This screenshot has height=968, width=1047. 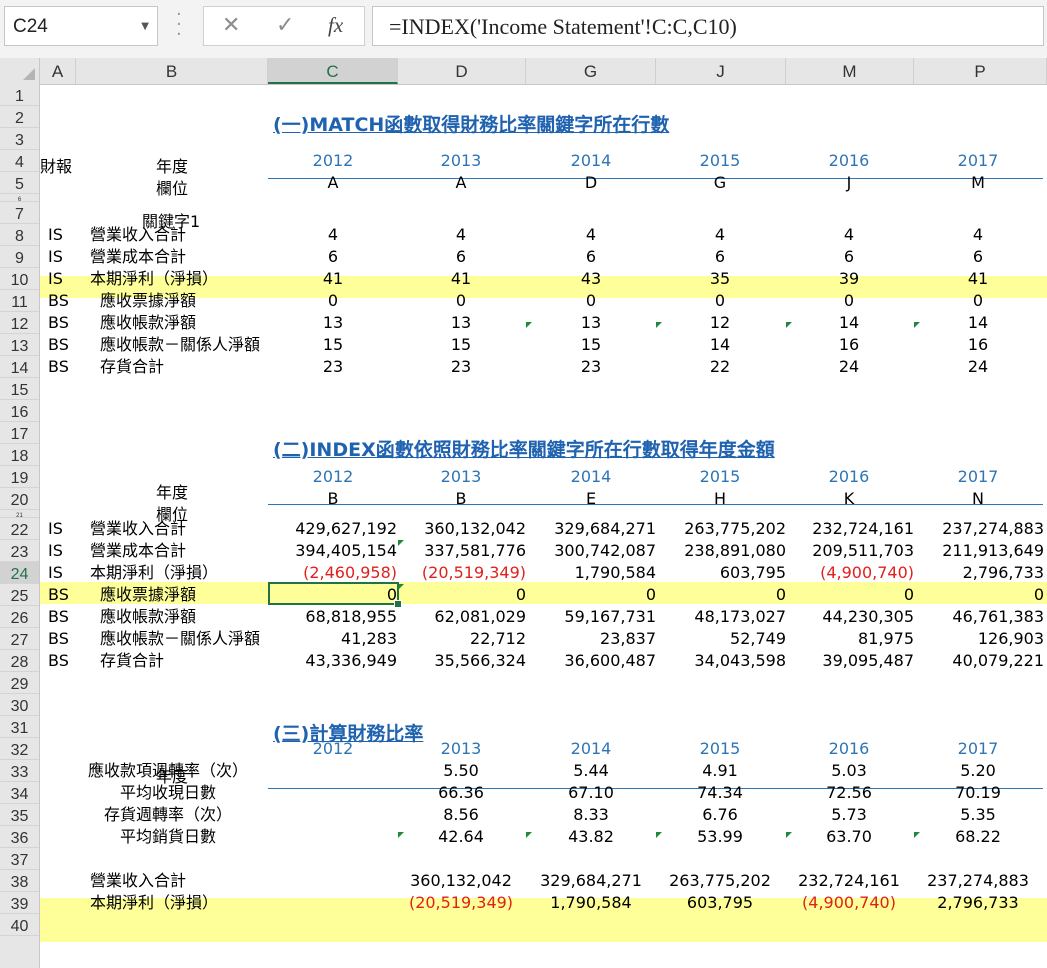 What do you see at coordinates (19, 323) in the screenshot?
I see `row-header-12: 12` at bounding box center [19, 323].